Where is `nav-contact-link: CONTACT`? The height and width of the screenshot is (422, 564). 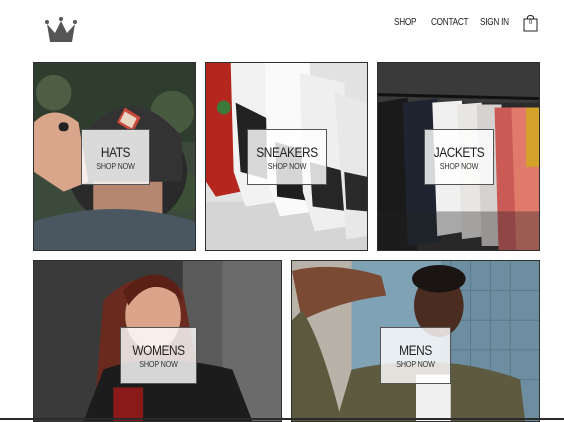 nav-contact-link: CONTACT is located at coordinates (450, 22).